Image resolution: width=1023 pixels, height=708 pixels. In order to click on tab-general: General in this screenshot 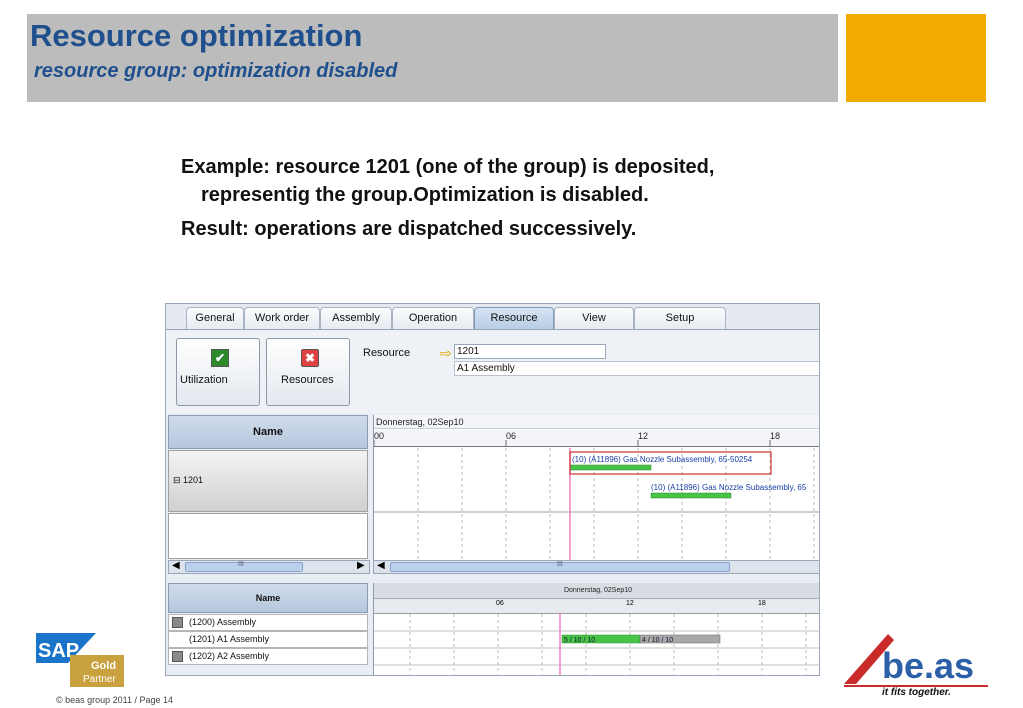, I will do `click(215, 318)`.